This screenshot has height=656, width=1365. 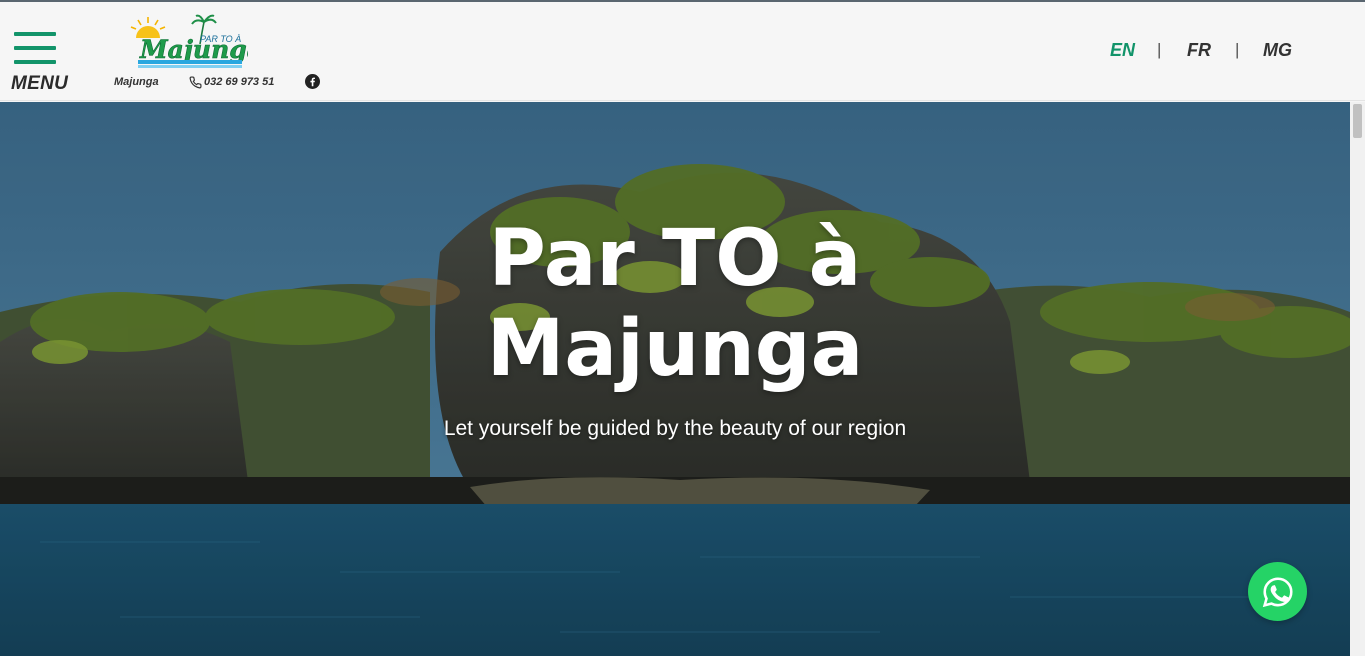 What do you see at coordinates (675, 349) in the screenshot?
I see `hero-title-line2: Majunga` at bounding box center [675, 349].